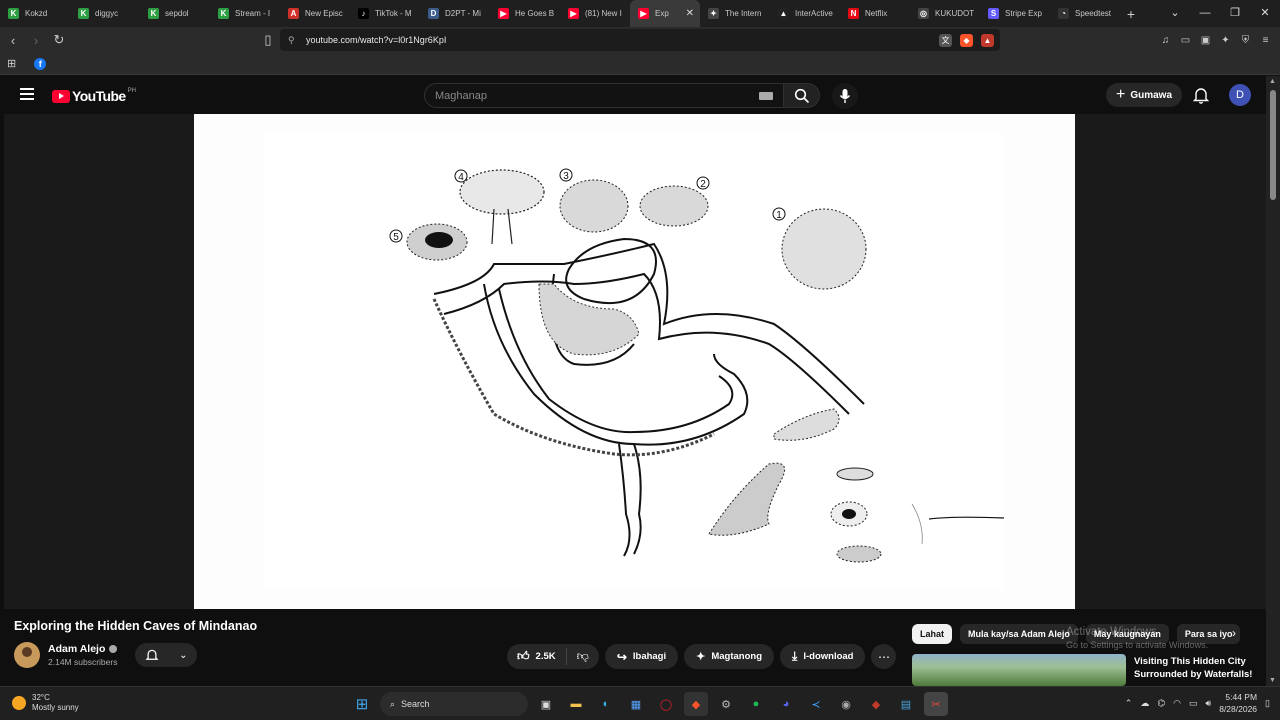 The height and width of the screenshot is (720, 1280). What do you see at coordinates (576, 704) in the screenshot?
I see `file-explorer-icon: ▬` at bounding box center [576, 704].